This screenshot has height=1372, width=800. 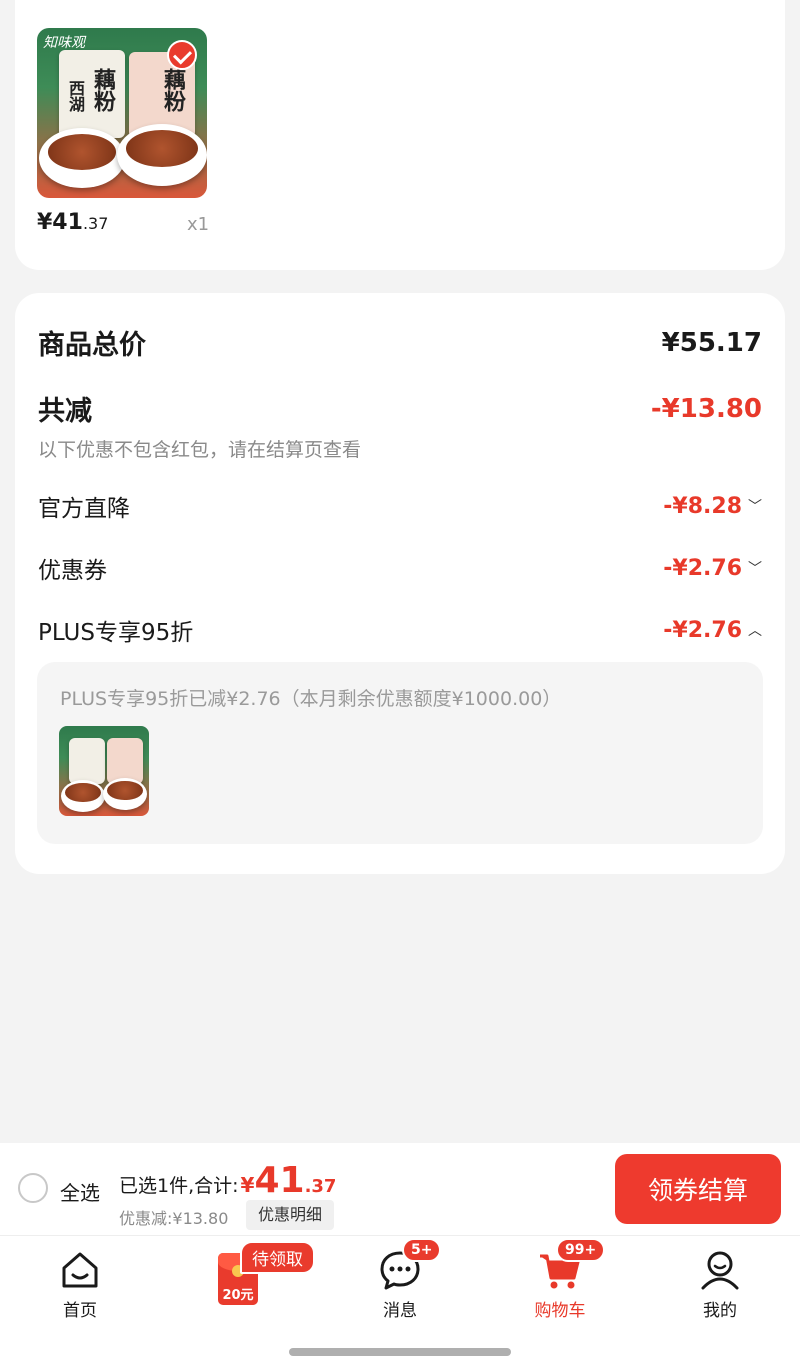 What do you see at coordinates (400, 568) in the screenshot?
I see `discount-row-coupon: 优惠券 -¥2.76 ﹀` at bounding box center [400, 568].